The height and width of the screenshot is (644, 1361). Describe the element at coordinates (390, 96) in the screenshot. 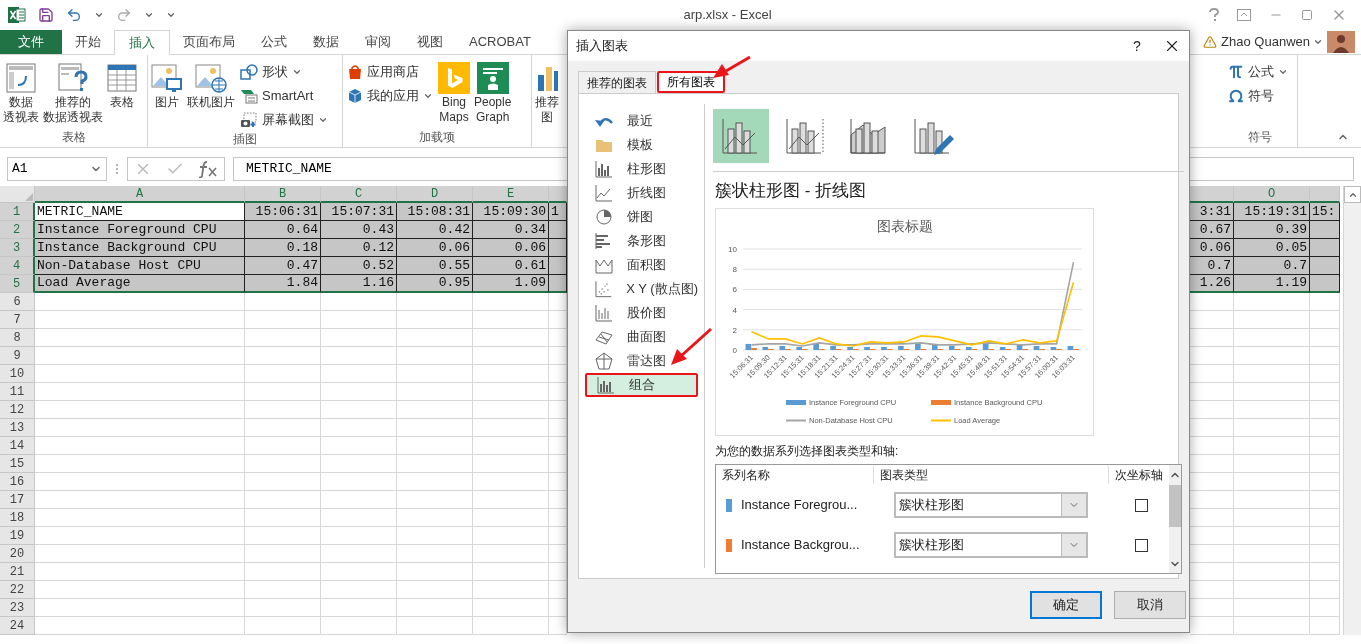

I see `ribbon-button: 我的应用` at that location.